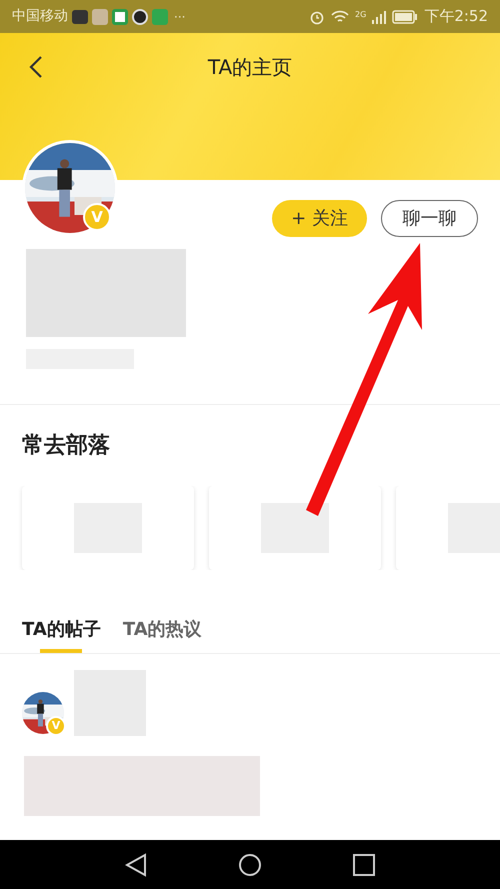 The width and height of the screenshot is (500, 889). What do you see at coordinates (295, 528) in the screenshot?
I see `redaction-block` at bounding box center [295, 528].